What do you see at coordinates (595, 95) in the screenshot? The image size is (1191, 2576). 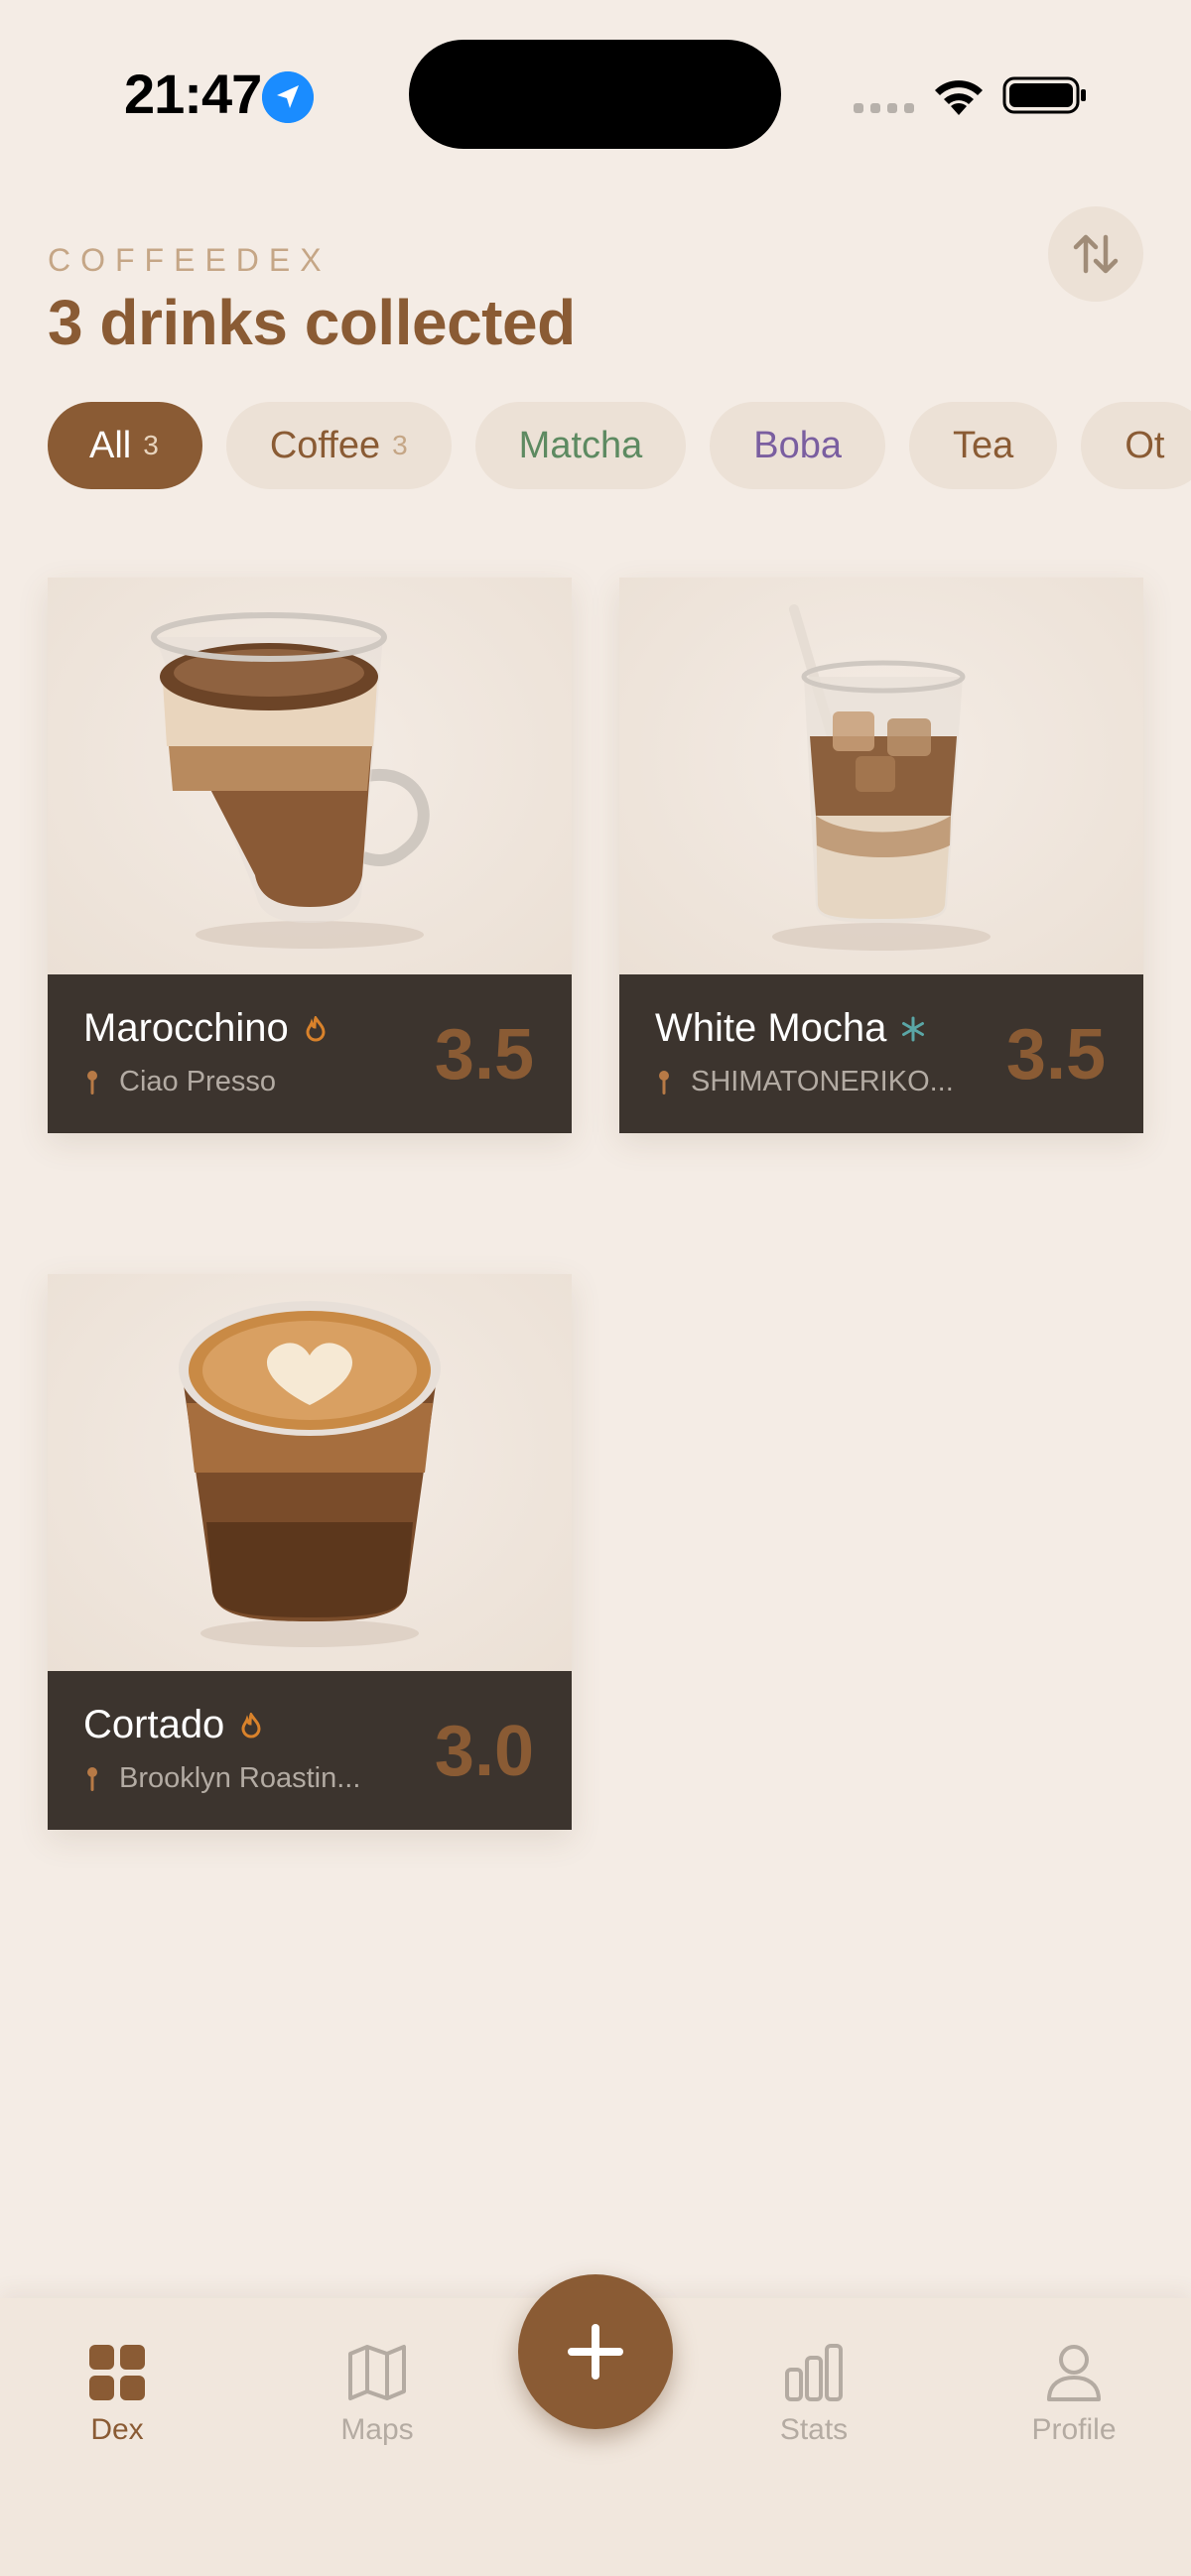 I see `dynamic-island` at bounding box center [595, 95].